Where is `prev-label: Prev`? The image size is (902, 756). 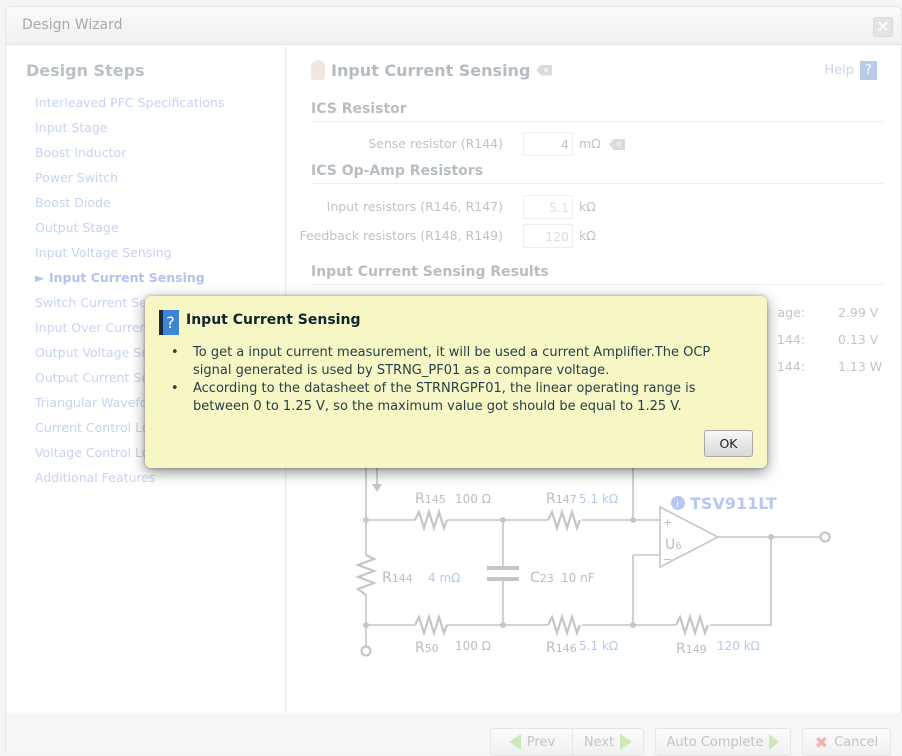
prev-label: Prev is located at coordinates (541, 742).